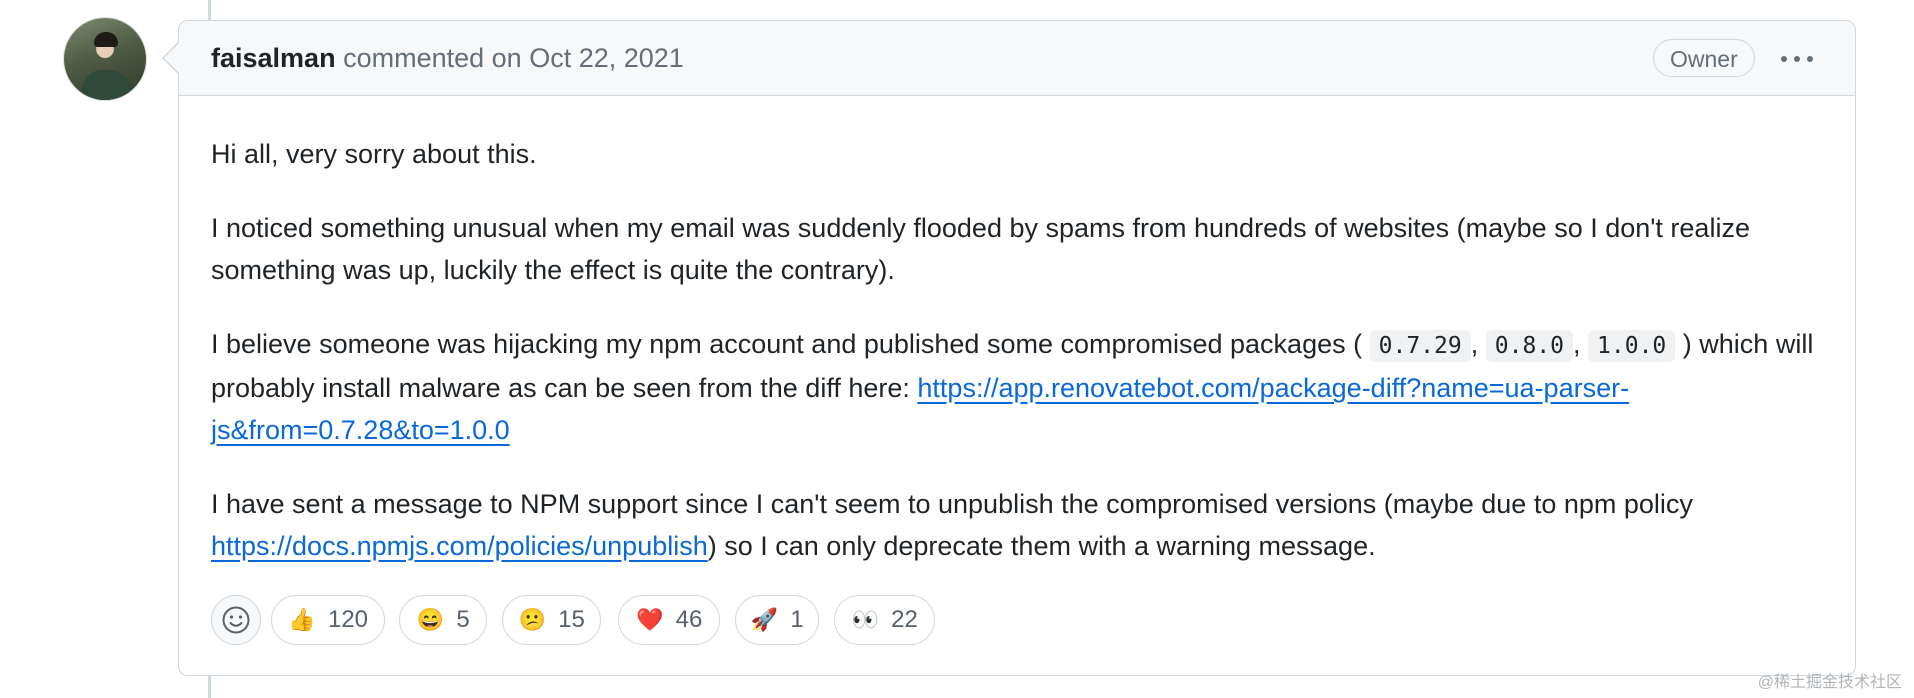 This screenshot has height=698, width=1914. Describe the element at coordinates (904, 619) in the screenshot. I see `reaction-count: 22` at that location.